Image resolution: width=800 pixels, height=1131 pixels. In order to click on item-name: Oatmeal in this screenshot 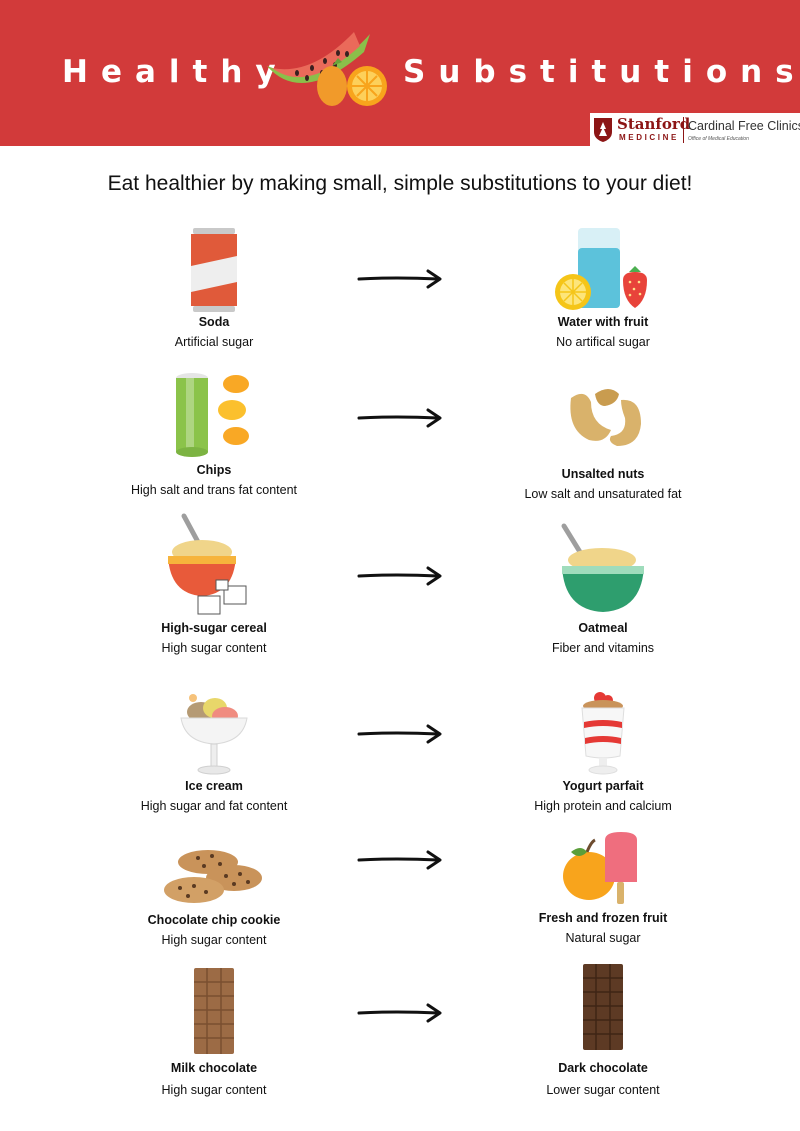, I will do `click(603, 628)`.